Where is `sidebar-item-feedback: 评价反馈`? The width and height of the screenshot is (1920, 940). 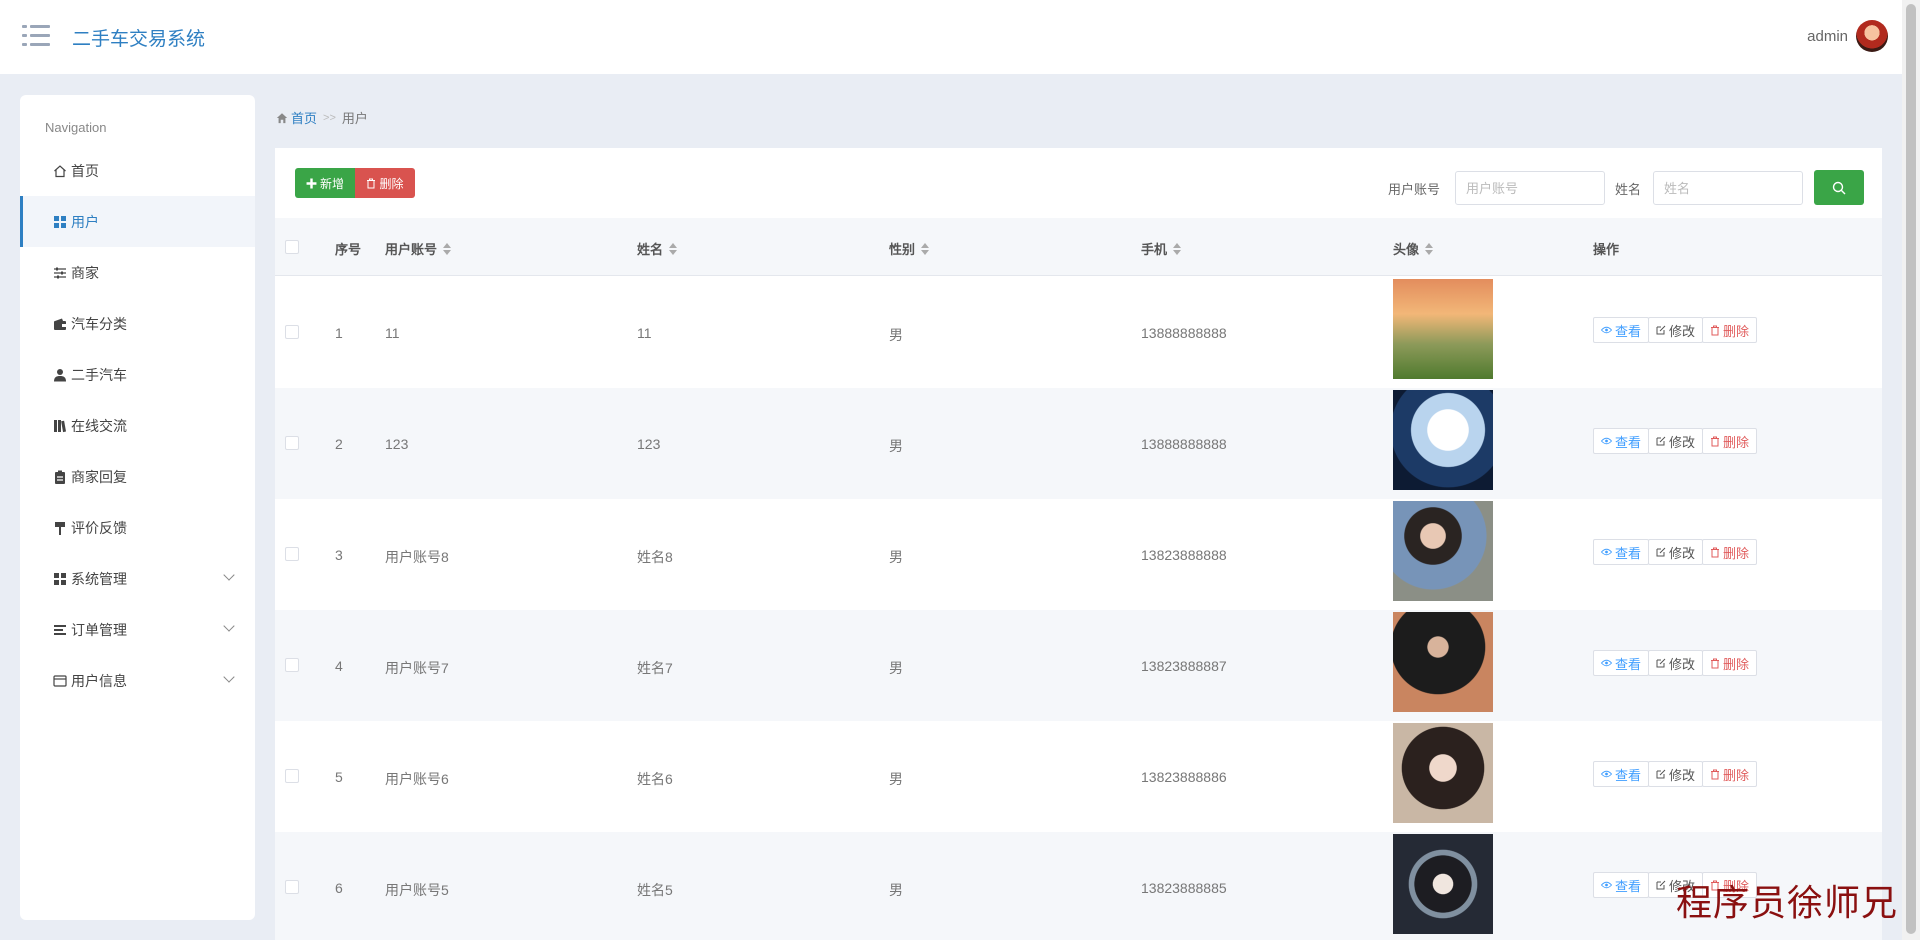
sidebar-item-feedback: 评价反馈 is located at coordinates (137, 527).